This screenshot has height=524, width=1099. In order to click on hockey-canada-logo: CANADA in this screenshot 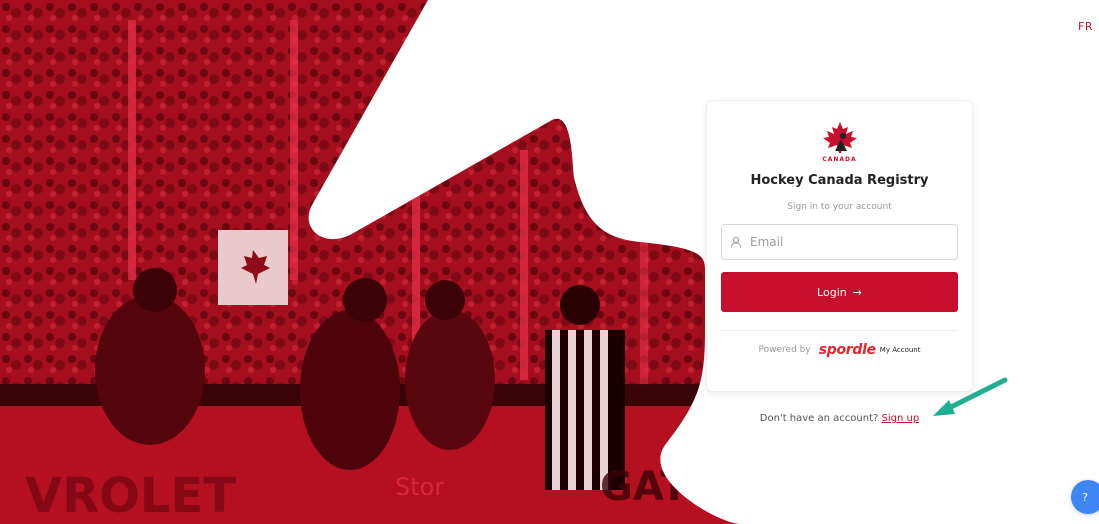, I will do `click(839, 142)`.